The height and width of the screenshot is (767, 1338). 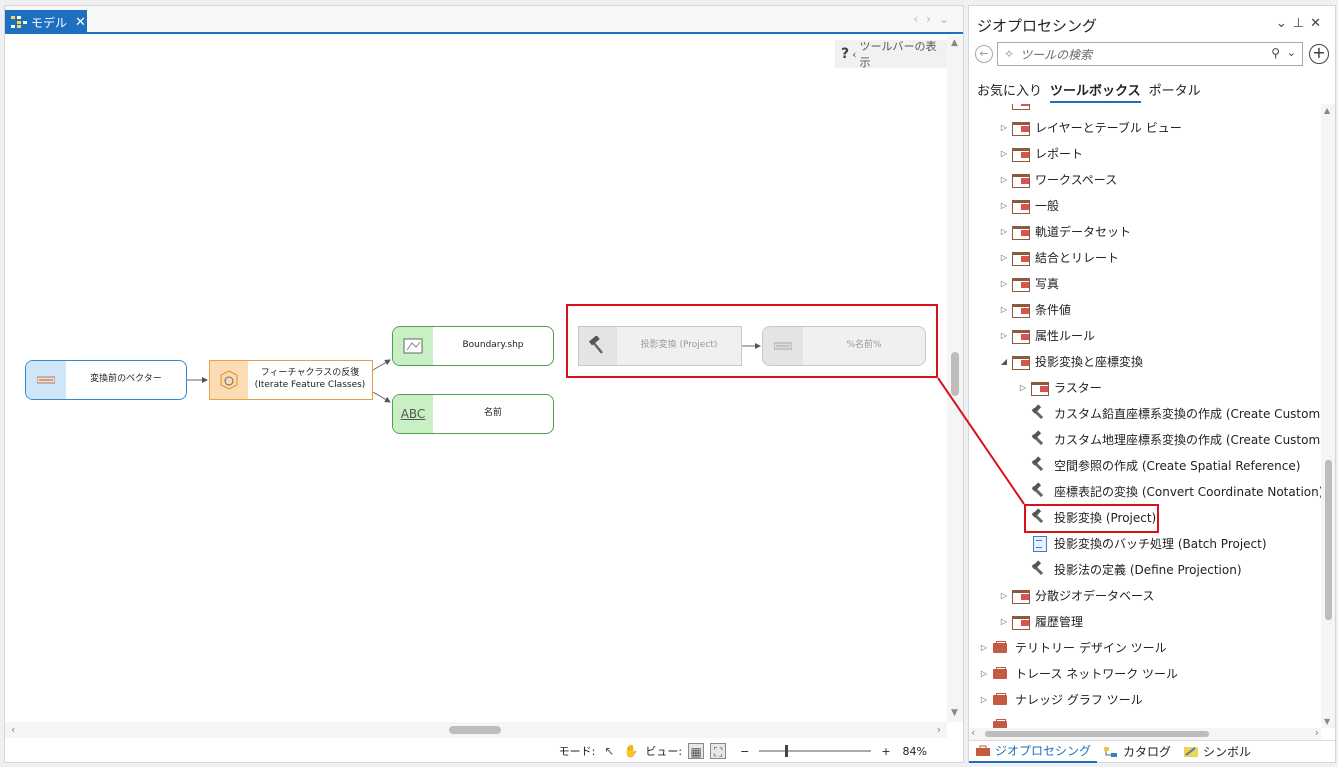 I want to click on tree-item-toolset: ▷ 属性ルール, so click(x=1046, y=335).